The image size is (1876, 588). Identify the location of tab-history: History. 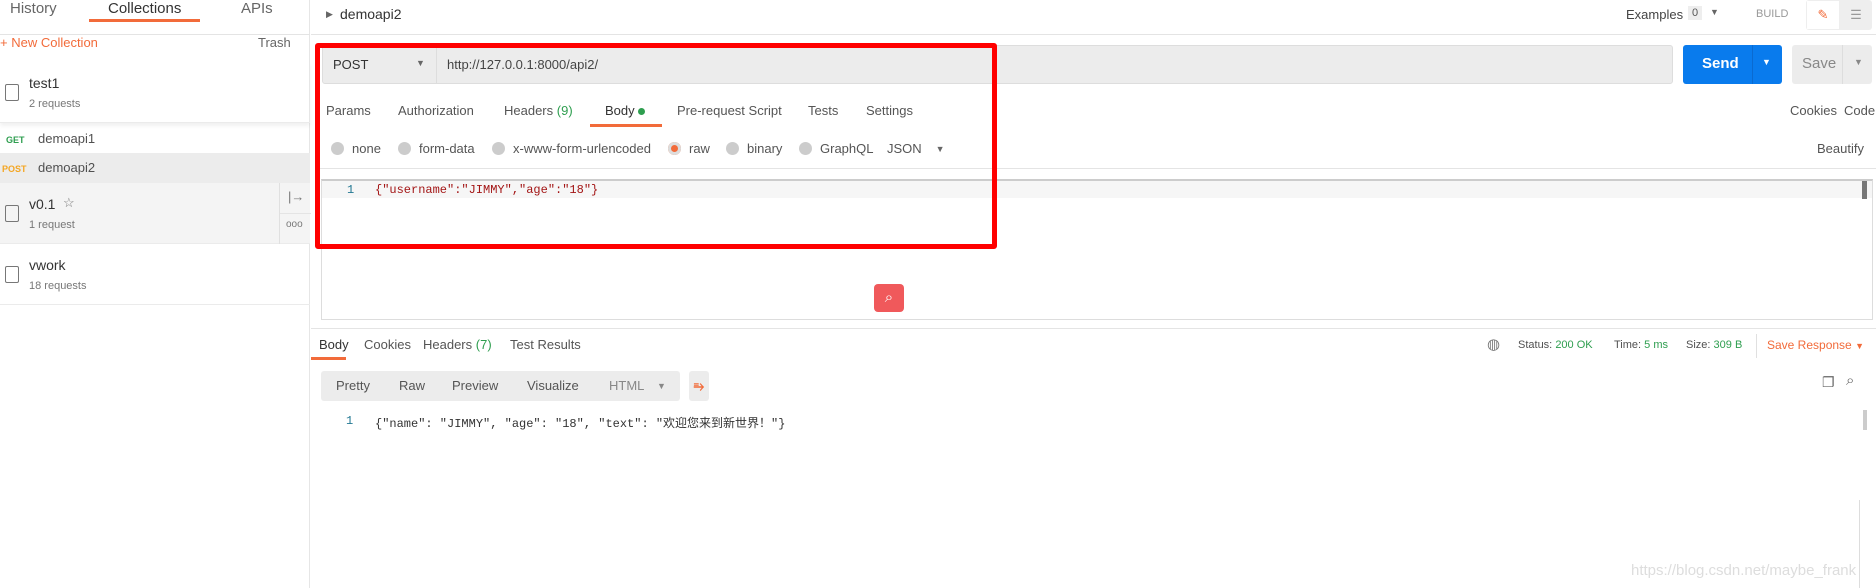
(33, 8).